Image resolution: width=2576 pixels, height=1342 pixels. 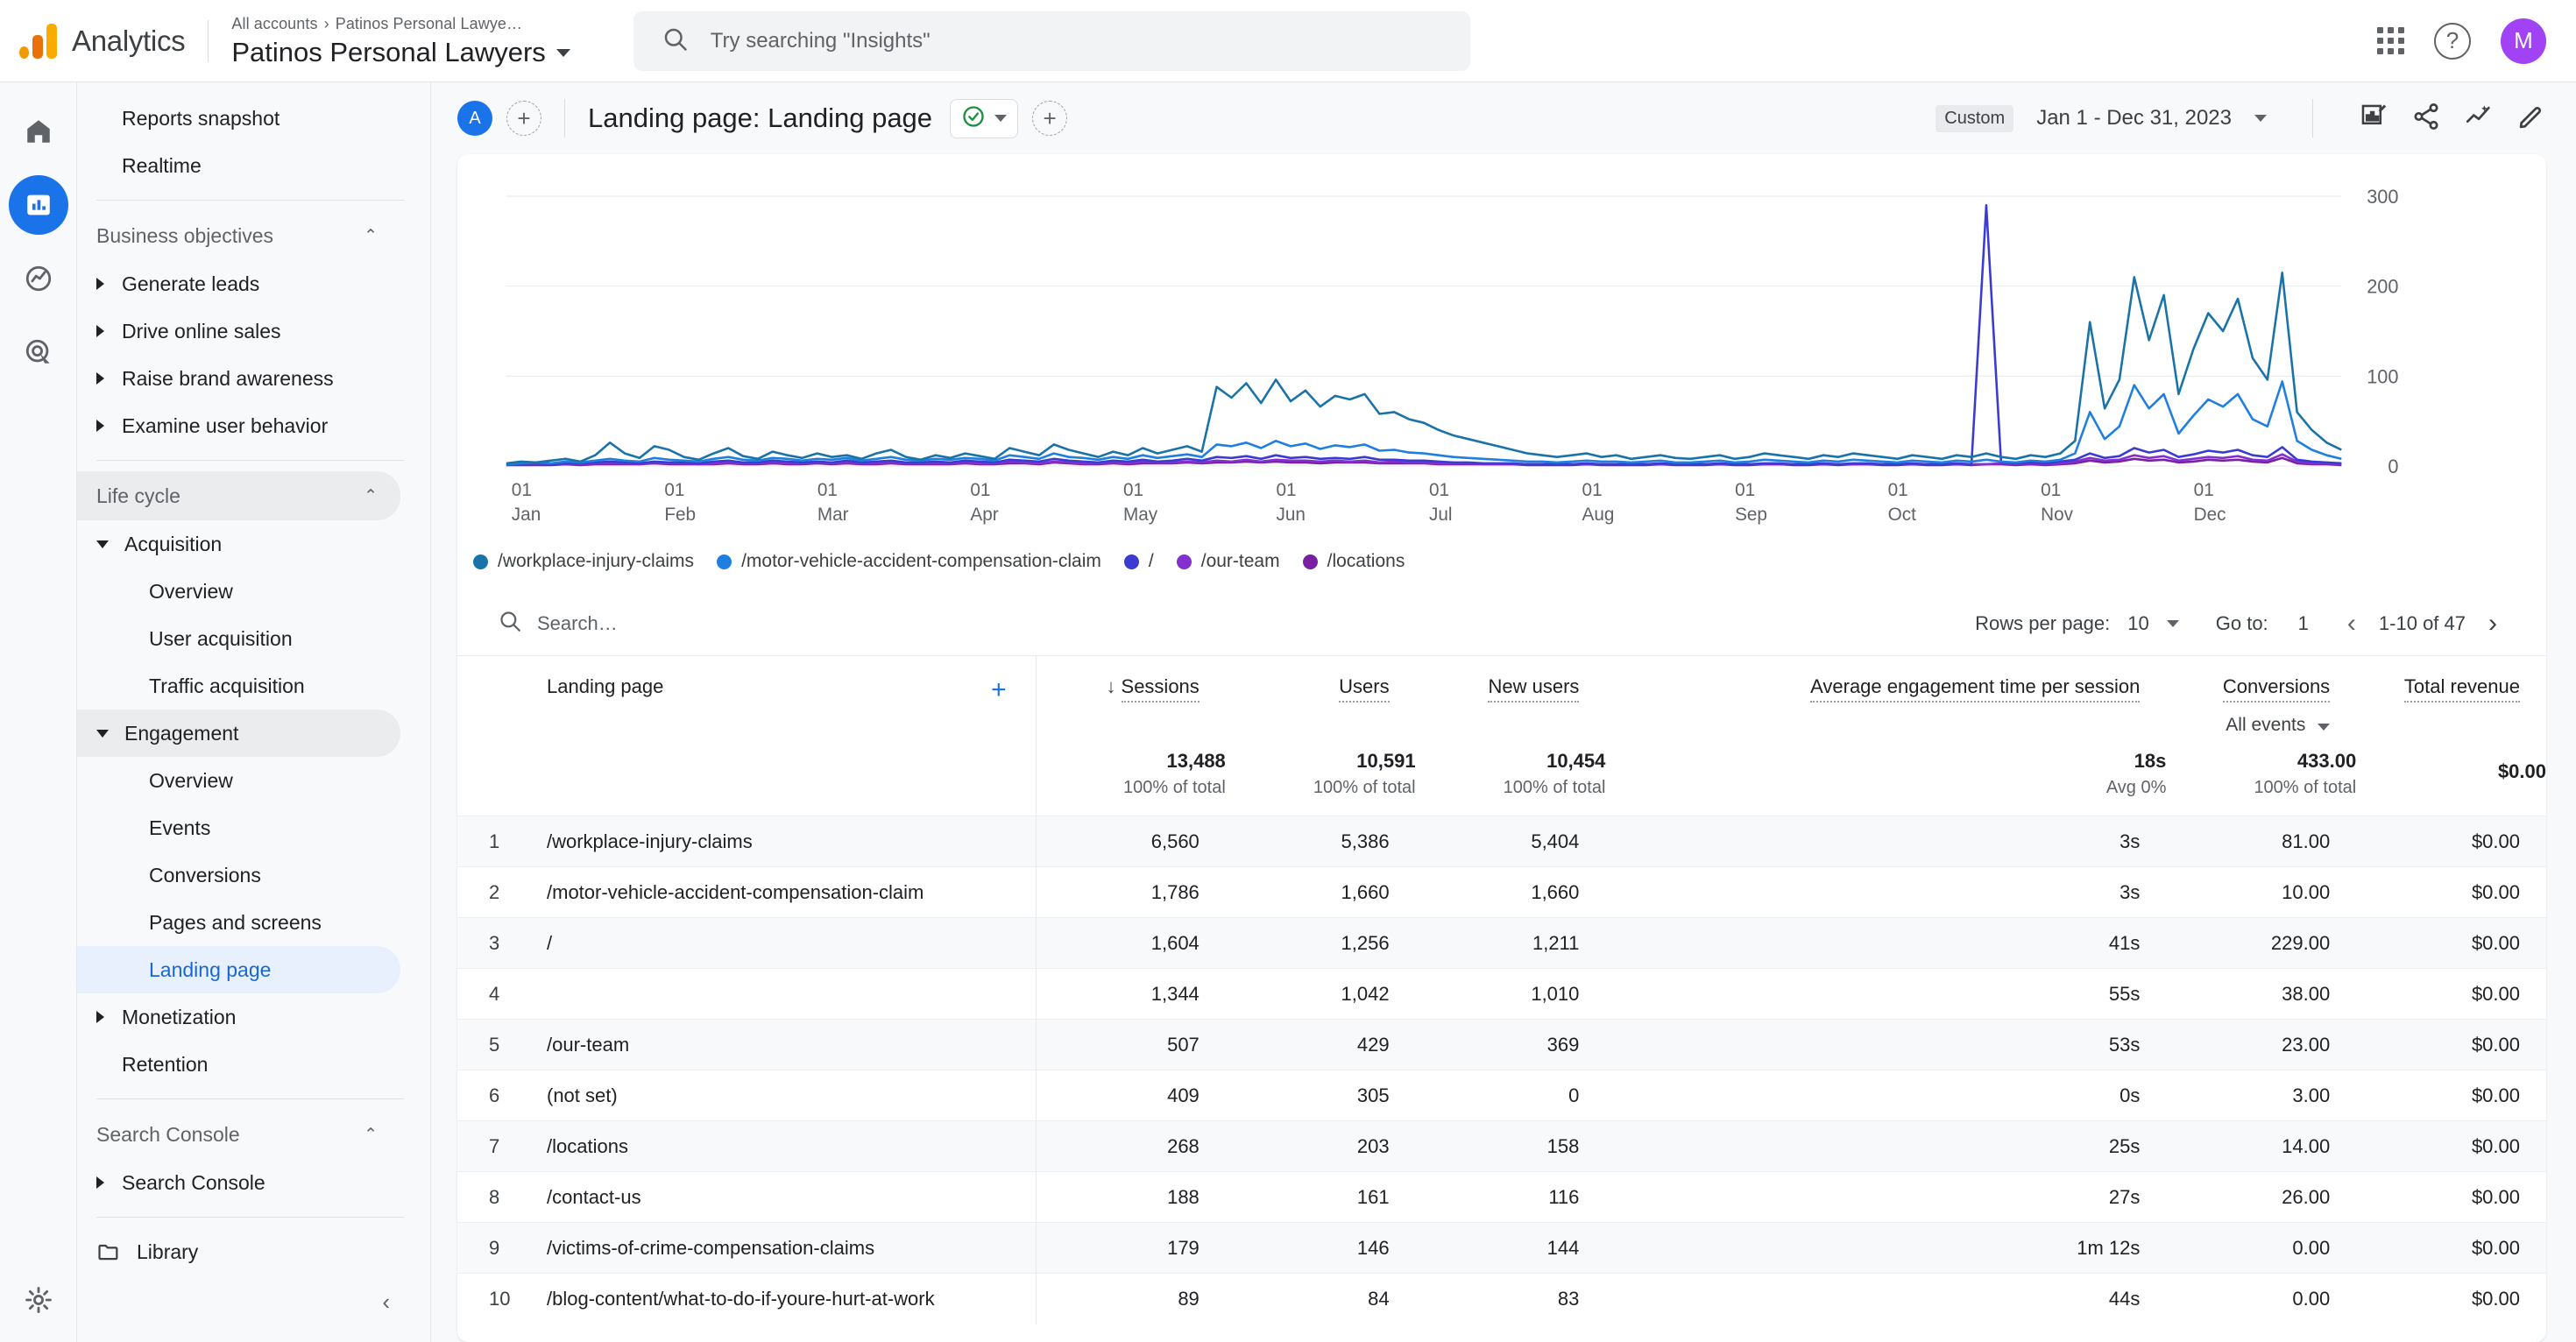 What do you see at coordinates (238, 1182) in the screenshot?
I see `sidebar-item-search-console: Search Console` at bounding box center [238, 1182].